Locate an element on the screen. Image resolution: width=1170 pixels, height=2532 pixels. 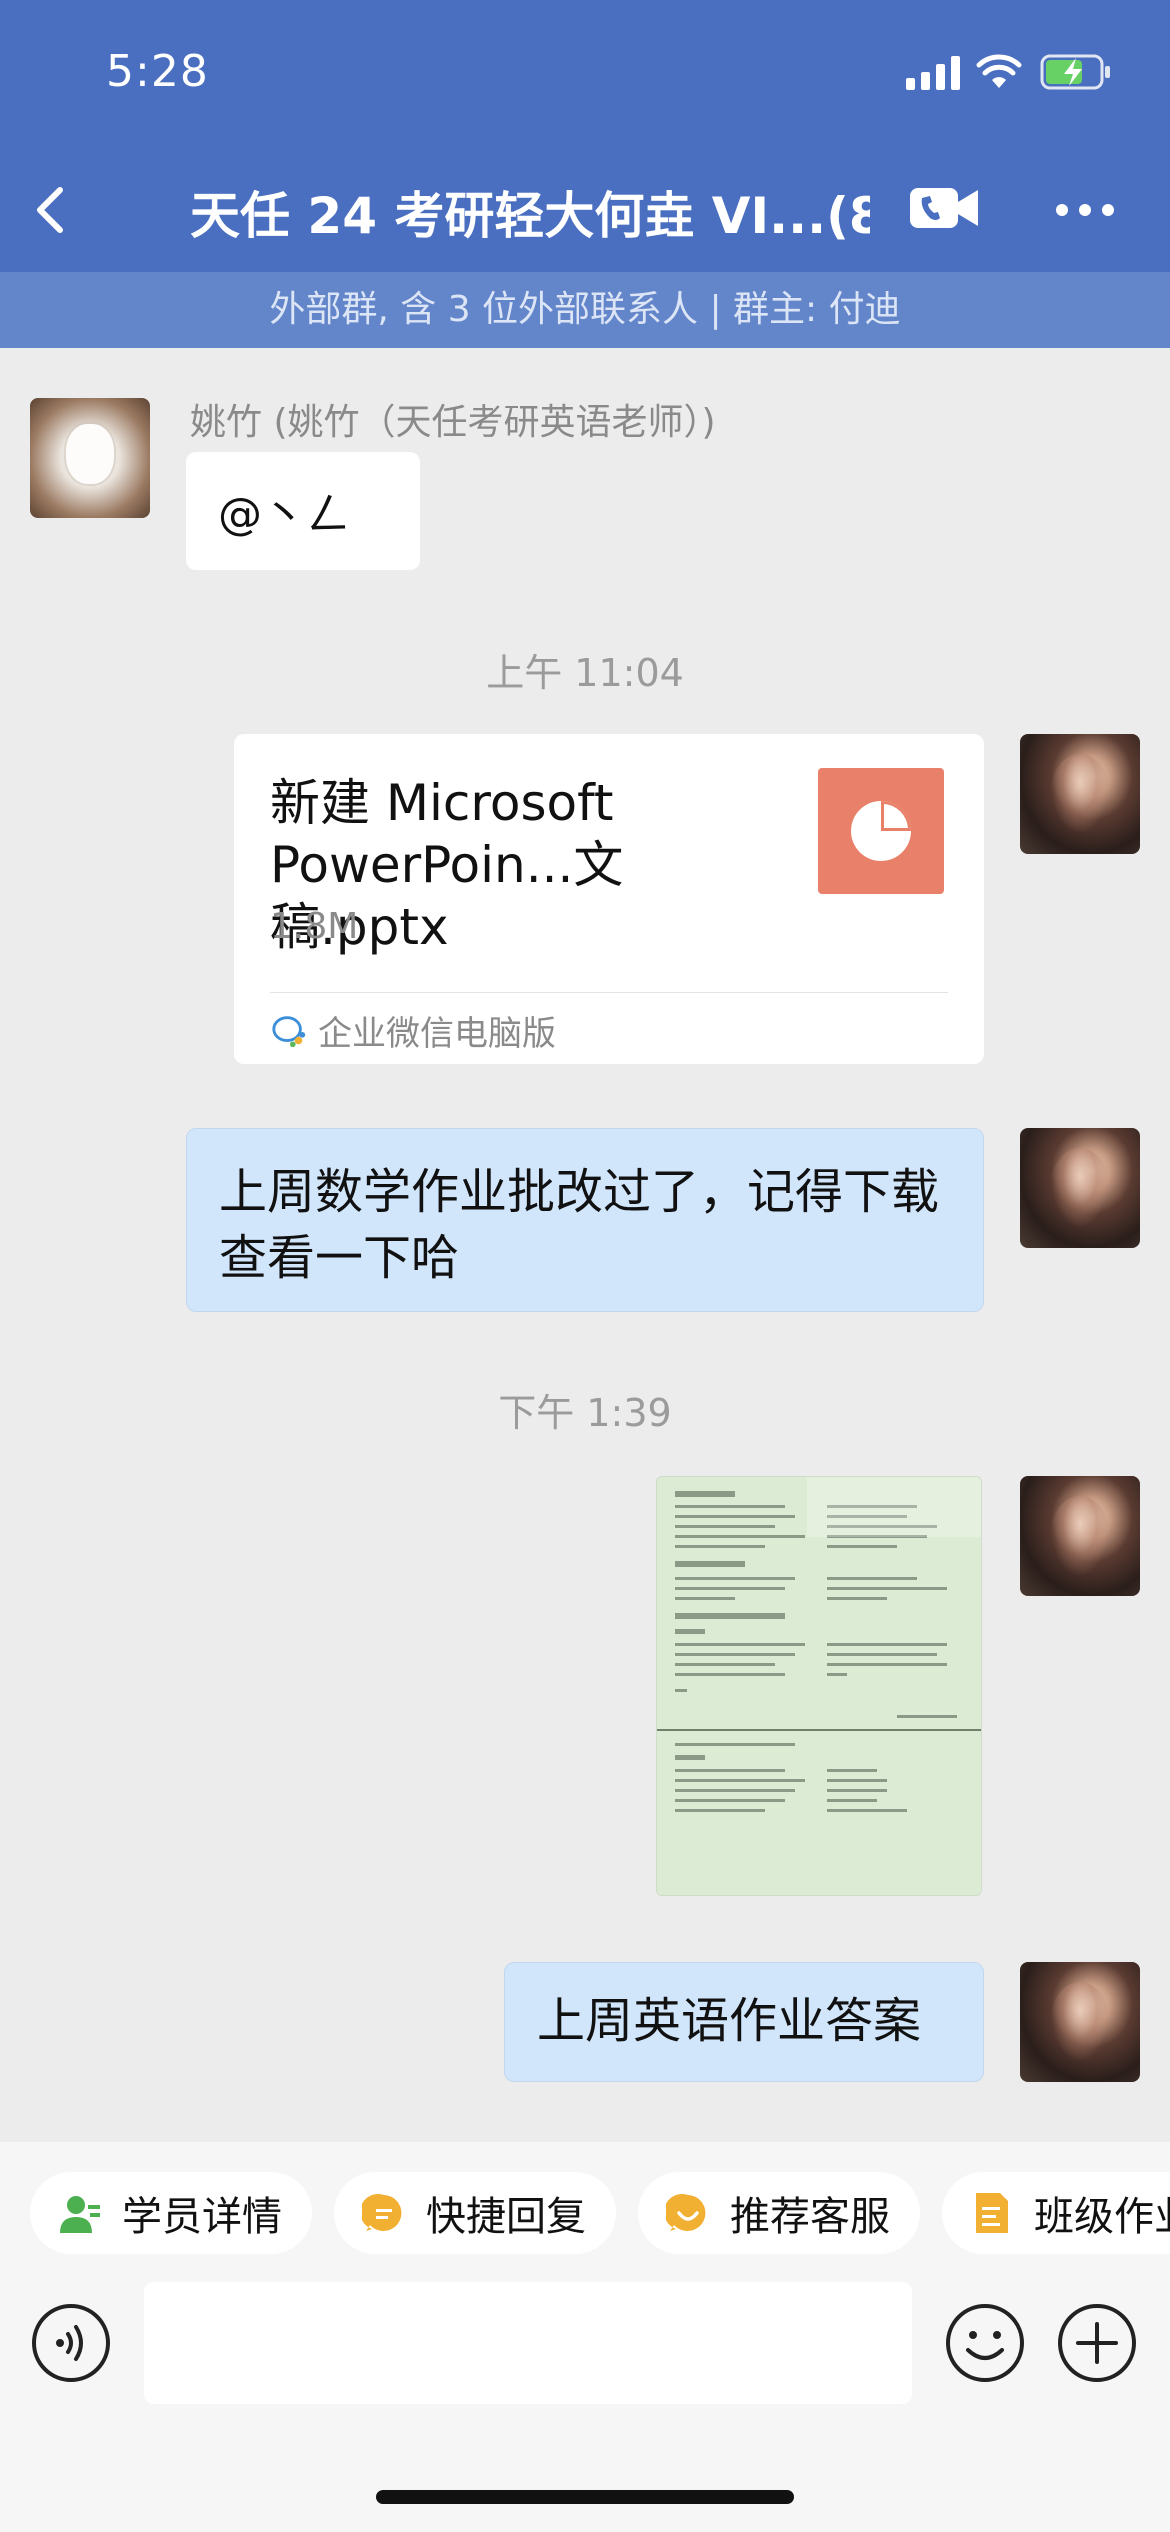
document-photo is located at coordinates (819, 1686).